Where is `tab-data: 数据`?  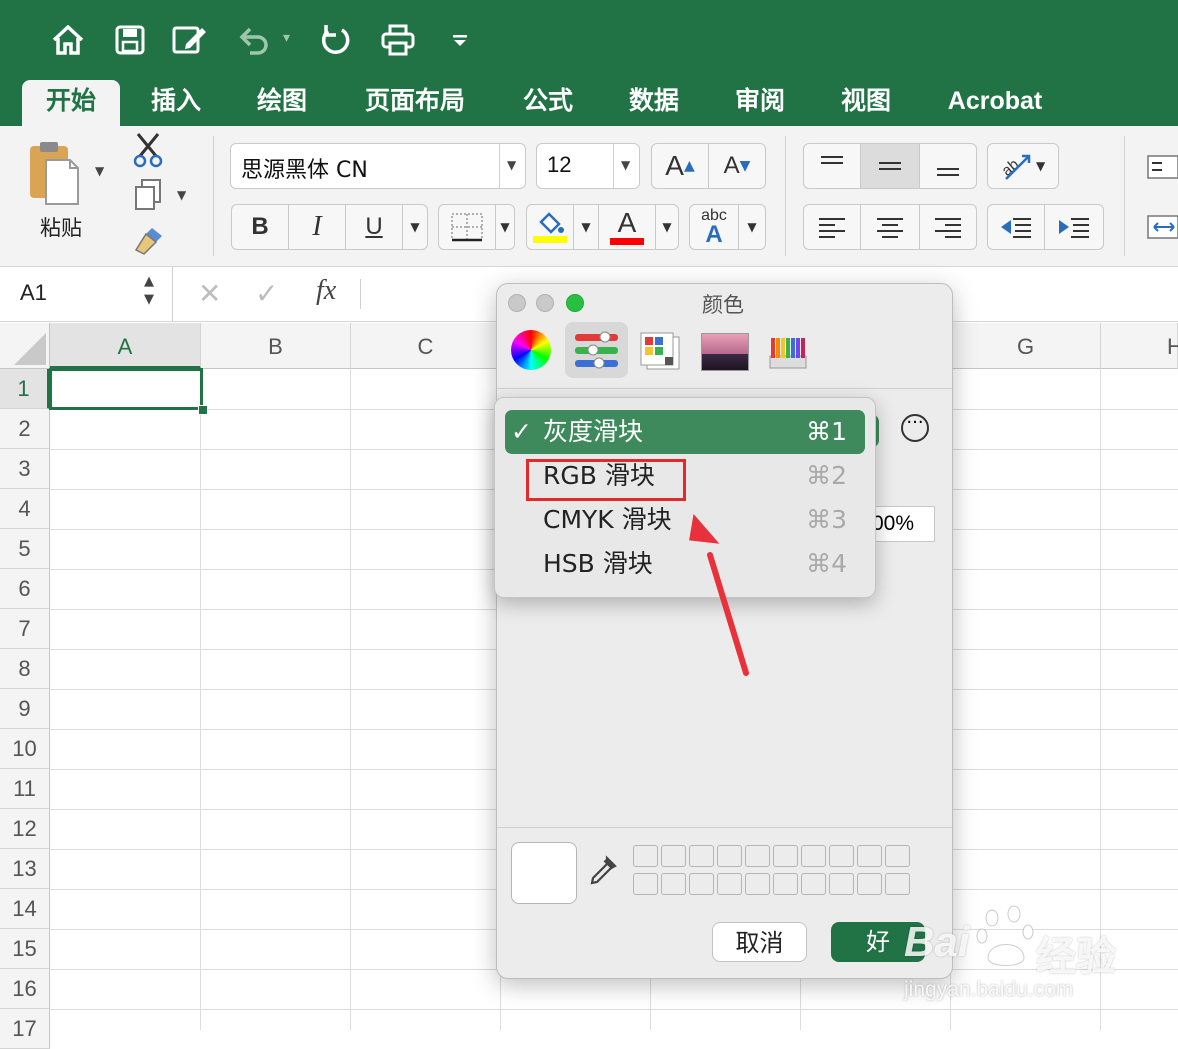
tab-data: 数据 is located at coordinates (654, 103).